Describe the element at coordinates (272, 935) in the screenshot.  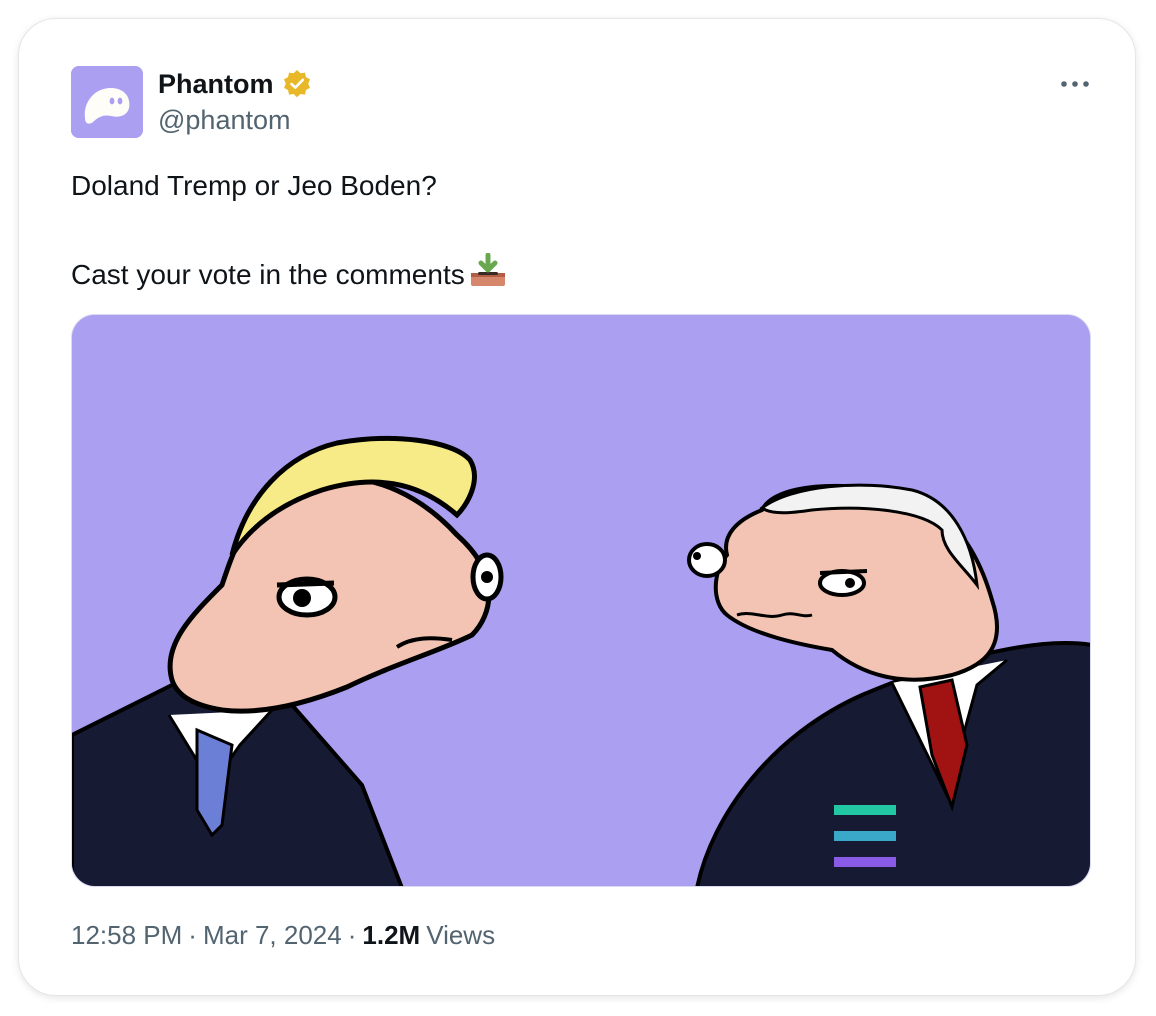
I see `tweet-date: Mar 7, 2024` at that location.